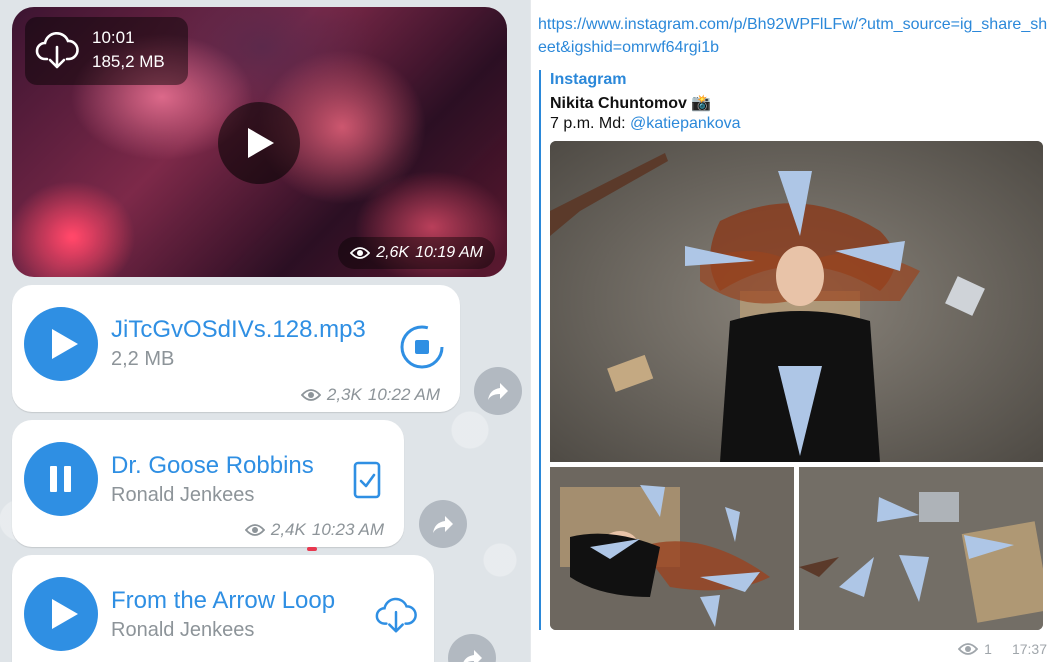 This screenshot has height=662, width=1057. I want to click on preview-photo-right, so click(921, 548).